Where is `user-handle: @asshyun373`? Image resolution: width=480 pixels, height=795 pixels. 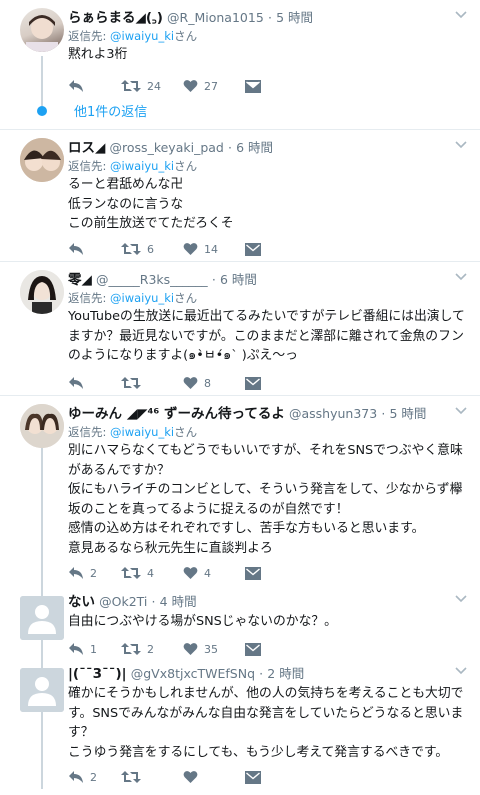 user-handle: @asshyun373 is located at coordinates (333, 413).